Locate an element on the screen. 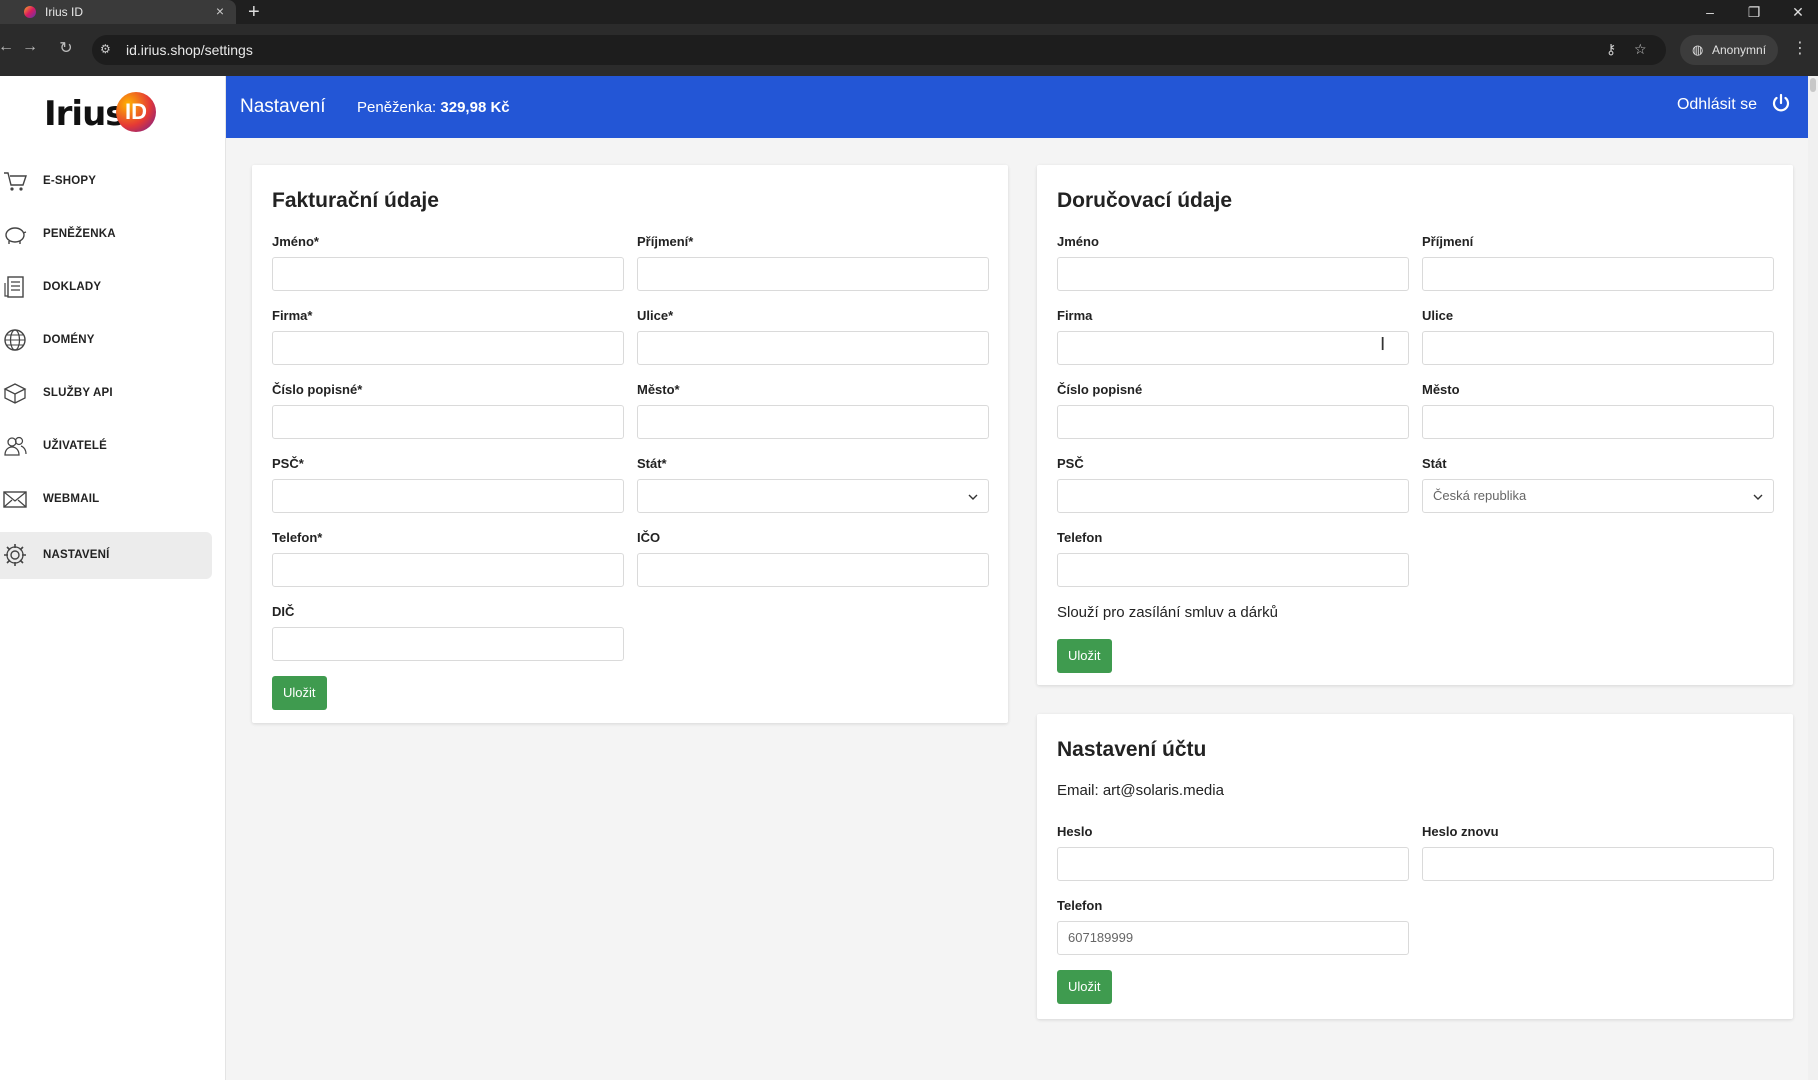 The width and height of the screenshot is (1818, 1080). sidebar-item-label: NASTAVENÍ is located at coordinates (76, 555).